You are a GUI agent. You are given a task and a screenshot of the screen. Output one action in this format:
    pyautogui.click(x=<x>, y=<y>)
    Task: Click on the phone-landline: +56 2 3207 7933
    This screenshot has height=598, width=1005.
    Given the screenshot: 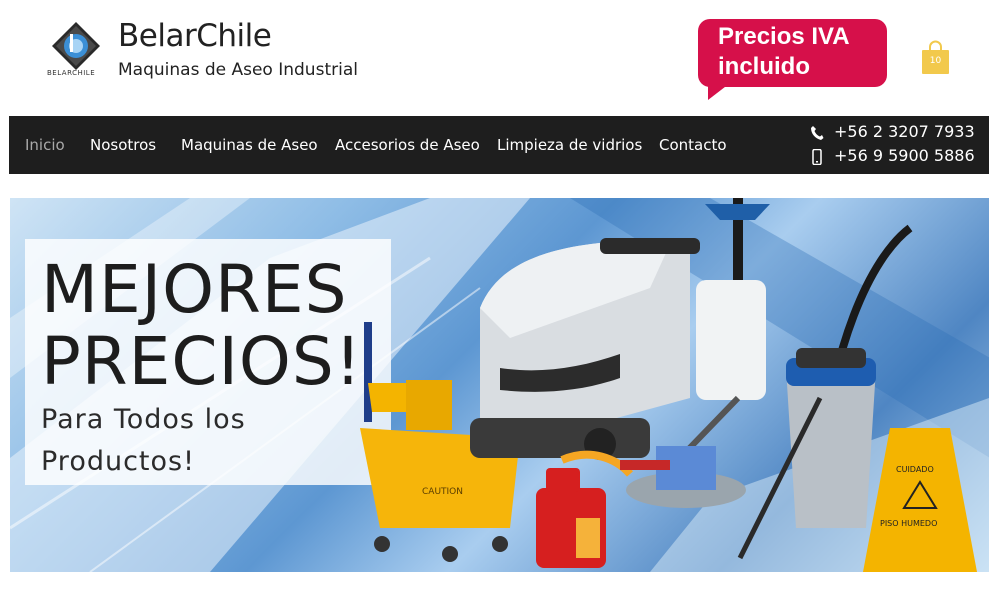 What is the action you would take?
    pyautogui.click(x=892, y=131)
    